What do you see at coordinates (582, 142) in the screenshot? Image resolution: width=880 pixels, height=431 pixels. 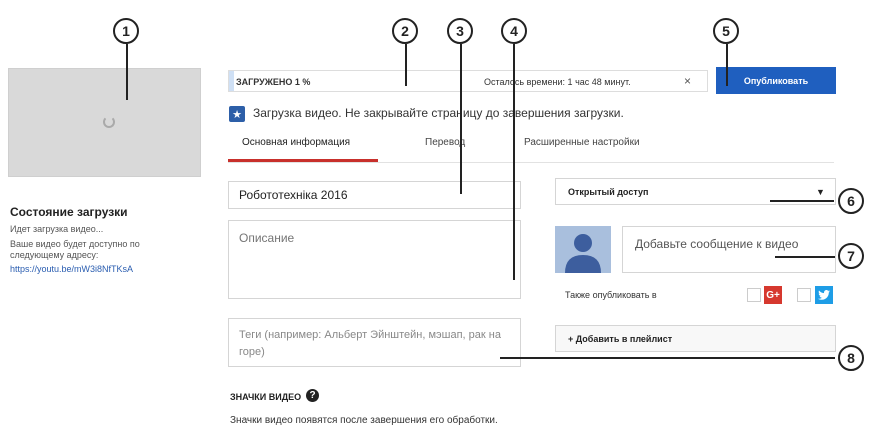 I see `tab-advanced-settings: Расширенные настройки` at bounding box center [582, 142].